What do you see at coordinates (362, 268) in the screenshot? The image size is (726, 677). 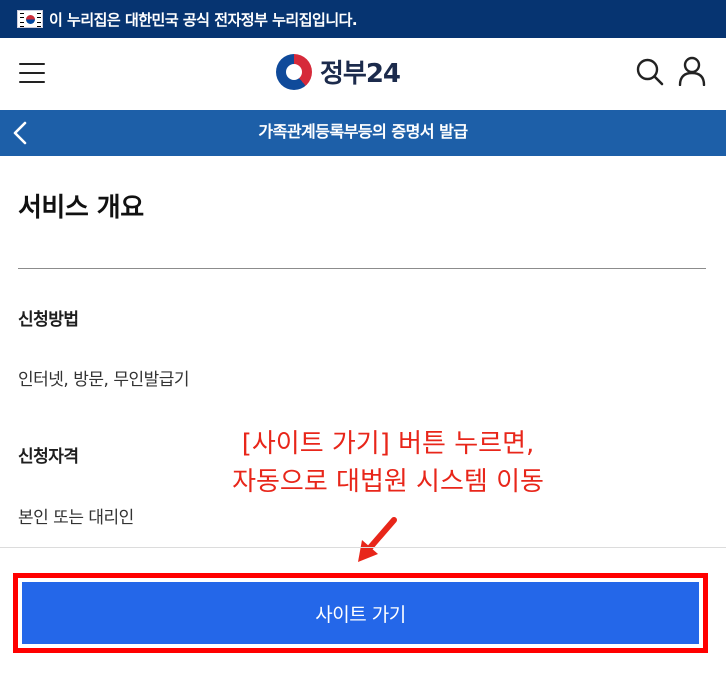 I see `section-divider` at bounding box center [362, 268].